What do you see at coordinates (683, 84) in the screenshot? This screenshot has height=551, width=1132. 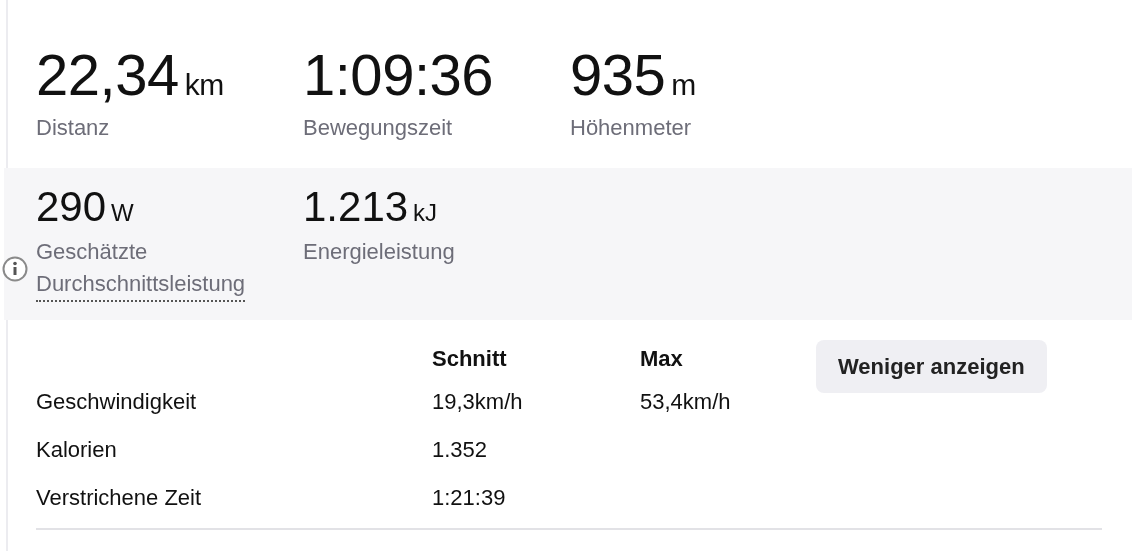 I see `stat-unit: m` at bounding box center [683, 84].